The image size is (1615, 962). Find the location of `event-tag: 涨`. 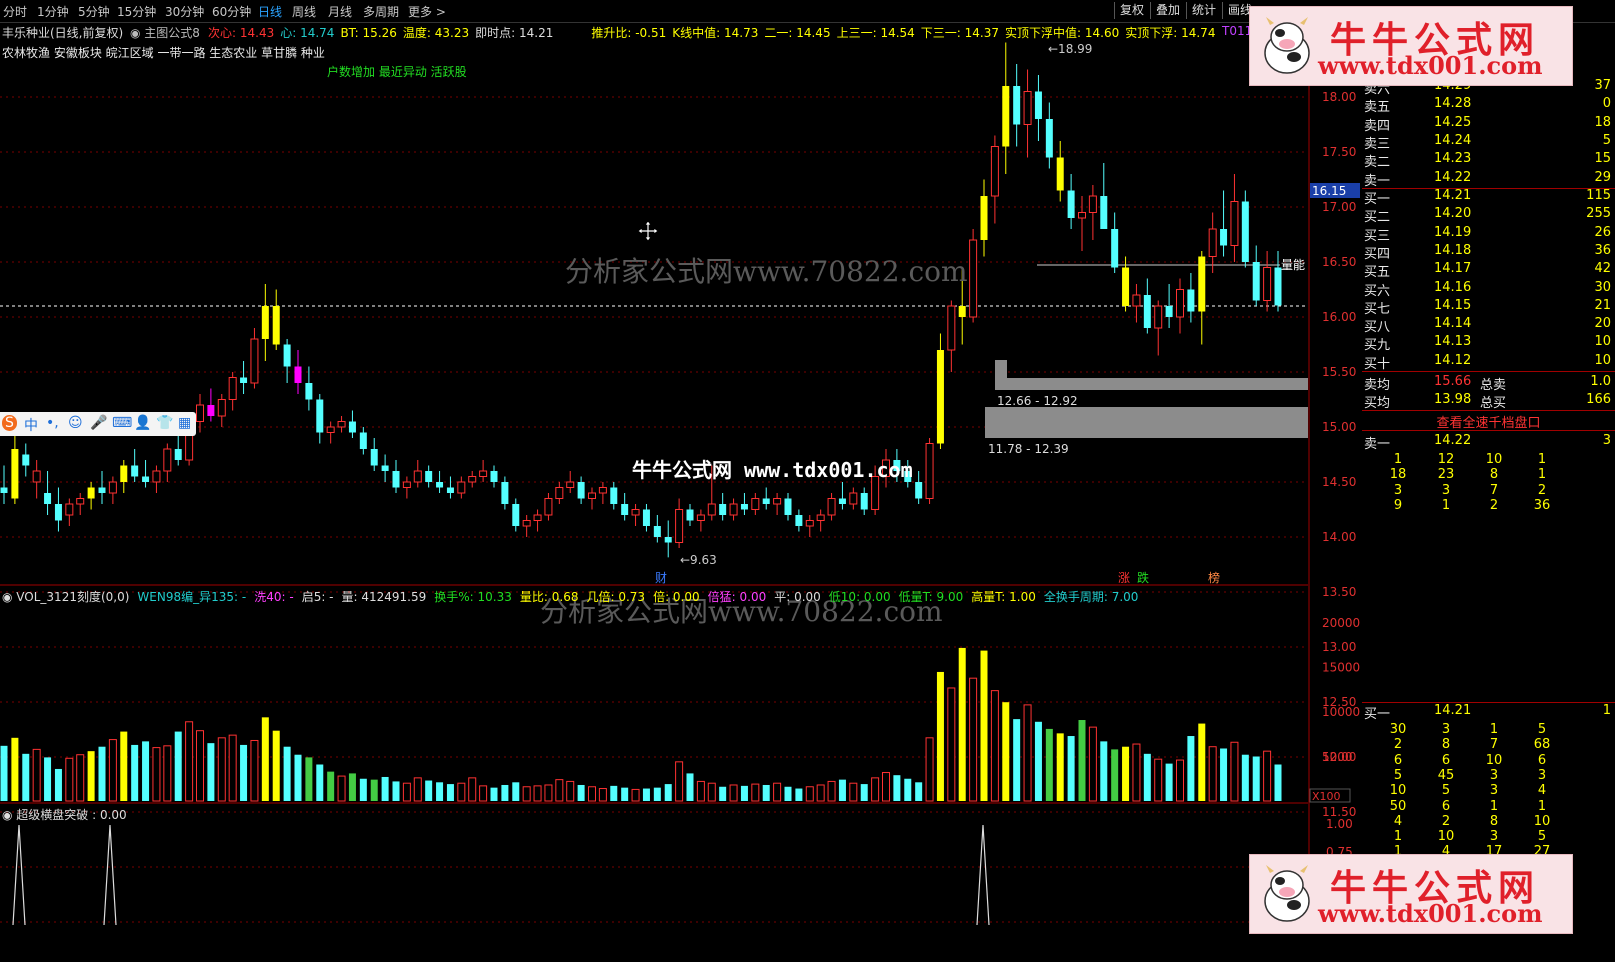

event-tag: 涨 is located at coordinates (1124, 577).